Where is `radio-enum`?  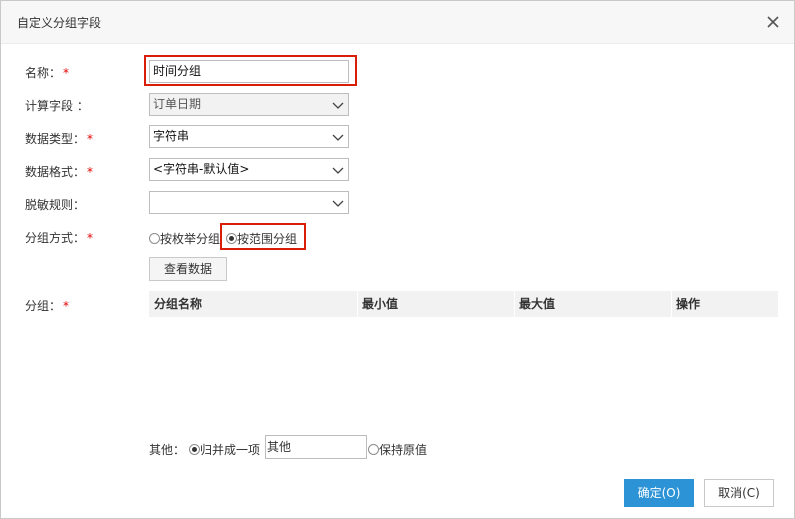
radio-enum is located at coordinates (154, 238).